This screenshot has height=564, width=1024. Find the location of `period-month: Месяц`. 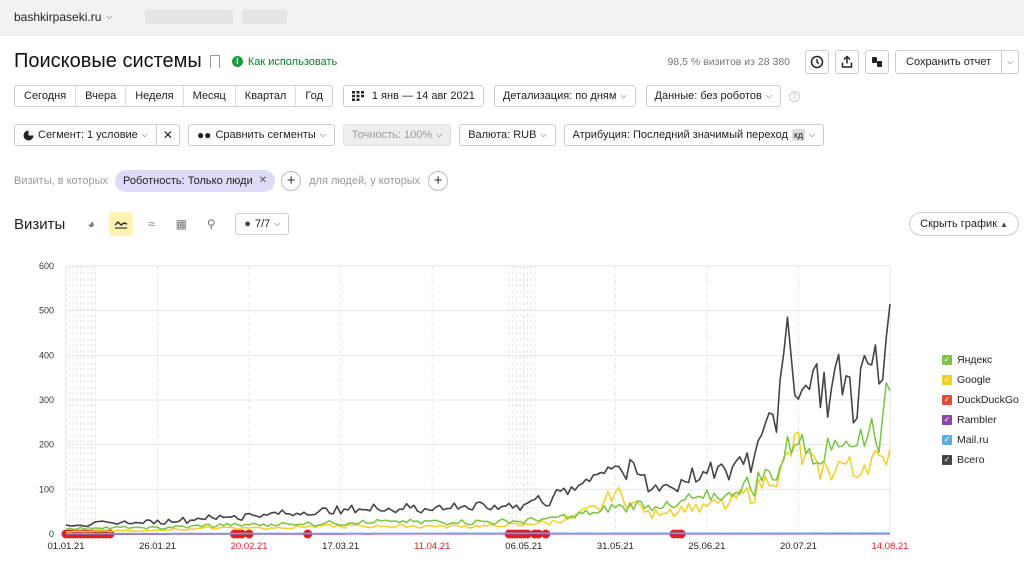

period-month: Месяц is located at coordinates (210, 96).